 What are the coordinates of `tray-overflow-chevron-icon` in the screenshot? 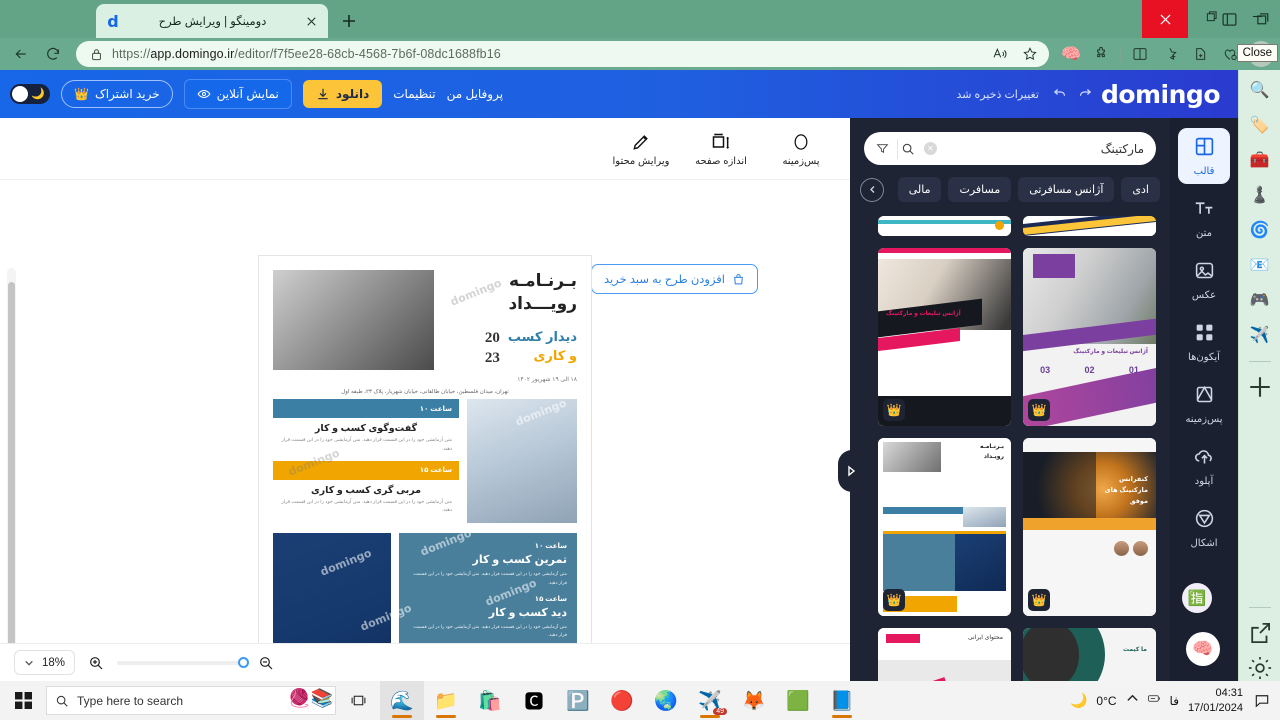 It's located at (1132, 701).